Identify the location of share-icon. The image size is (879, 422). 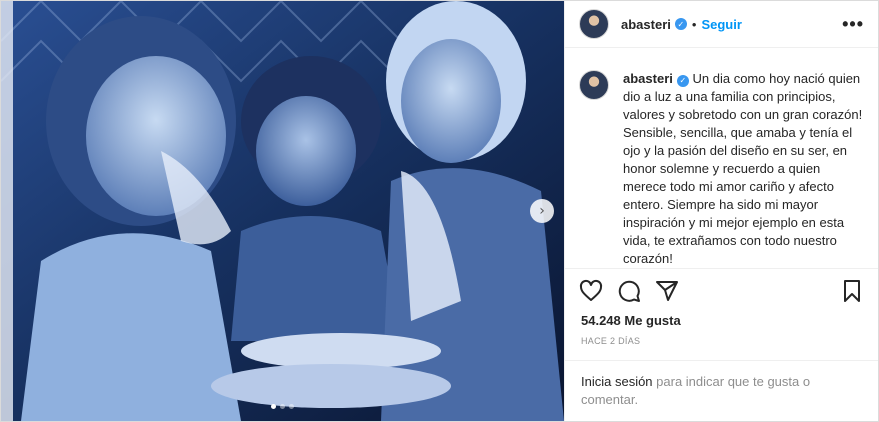
(667, 291).